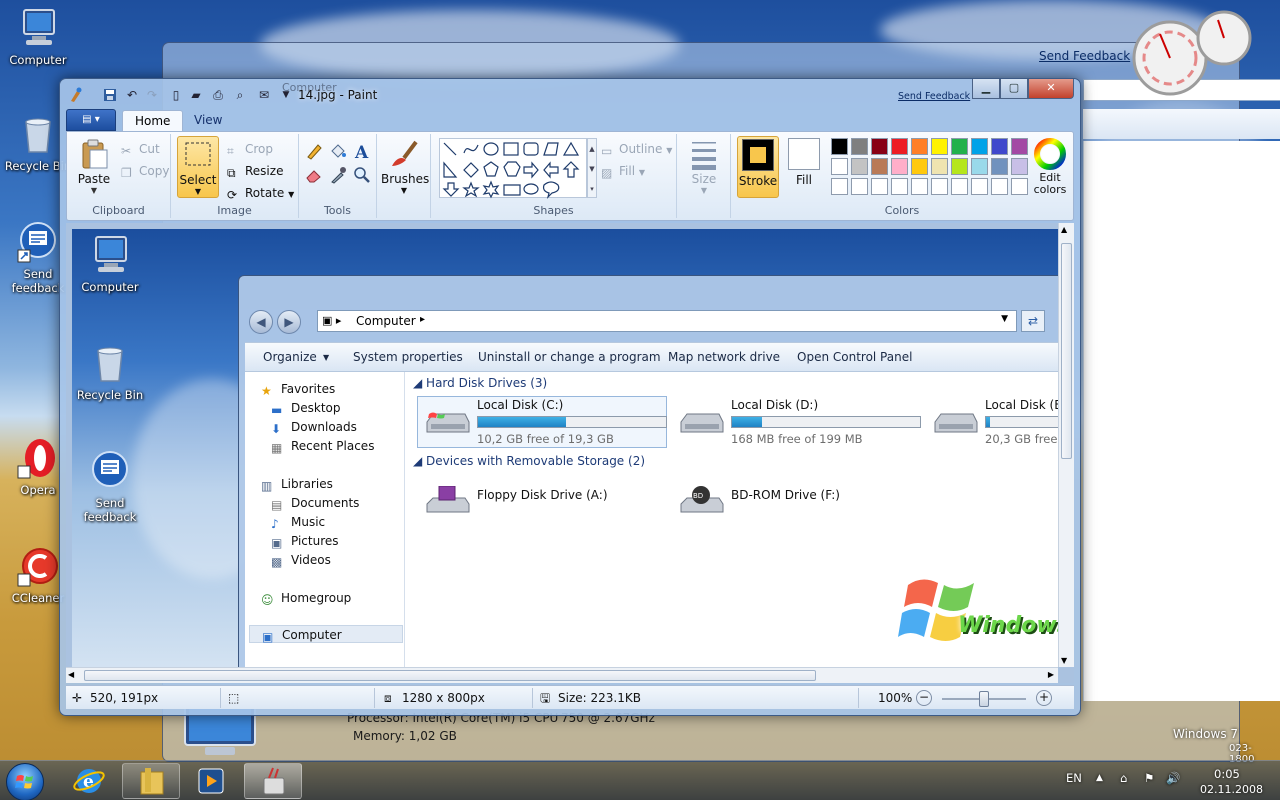 The height and width of the screenshot is (800, 1280). What do you see at coordinates (592, 168) in the screenshot?
I see `shapes-scroll: ▲ ▼ ▾` at bounding box center [592, 168].